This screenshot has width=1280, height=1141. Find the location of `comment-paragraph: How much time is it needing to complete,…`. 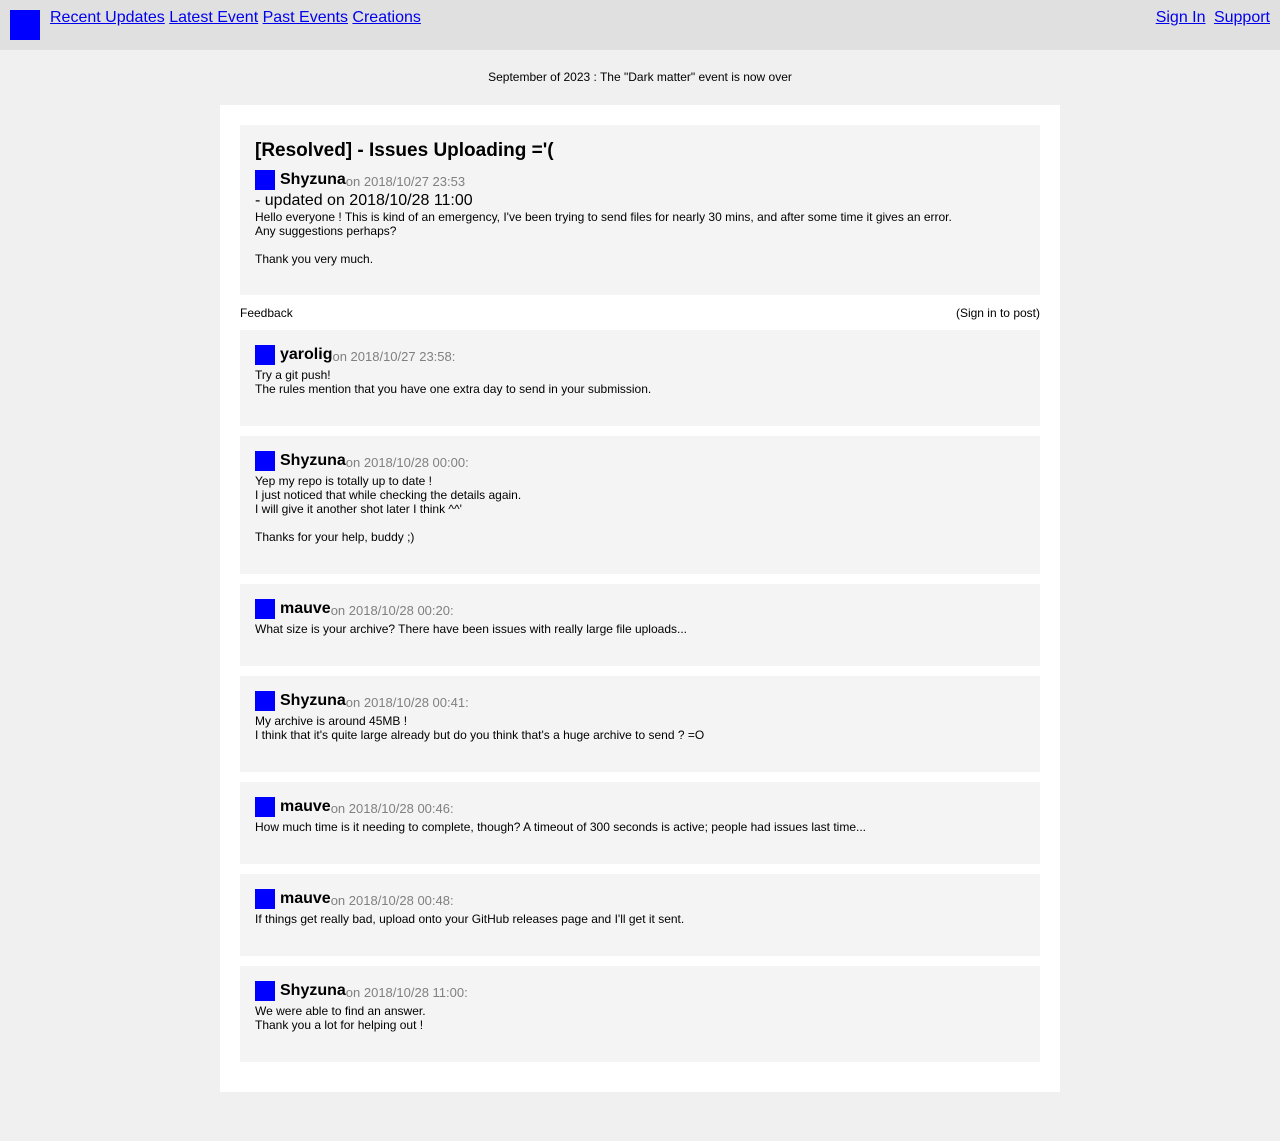

comment-paragraph: How much time is it needing to complete,… is located at coordinates (561, 827).